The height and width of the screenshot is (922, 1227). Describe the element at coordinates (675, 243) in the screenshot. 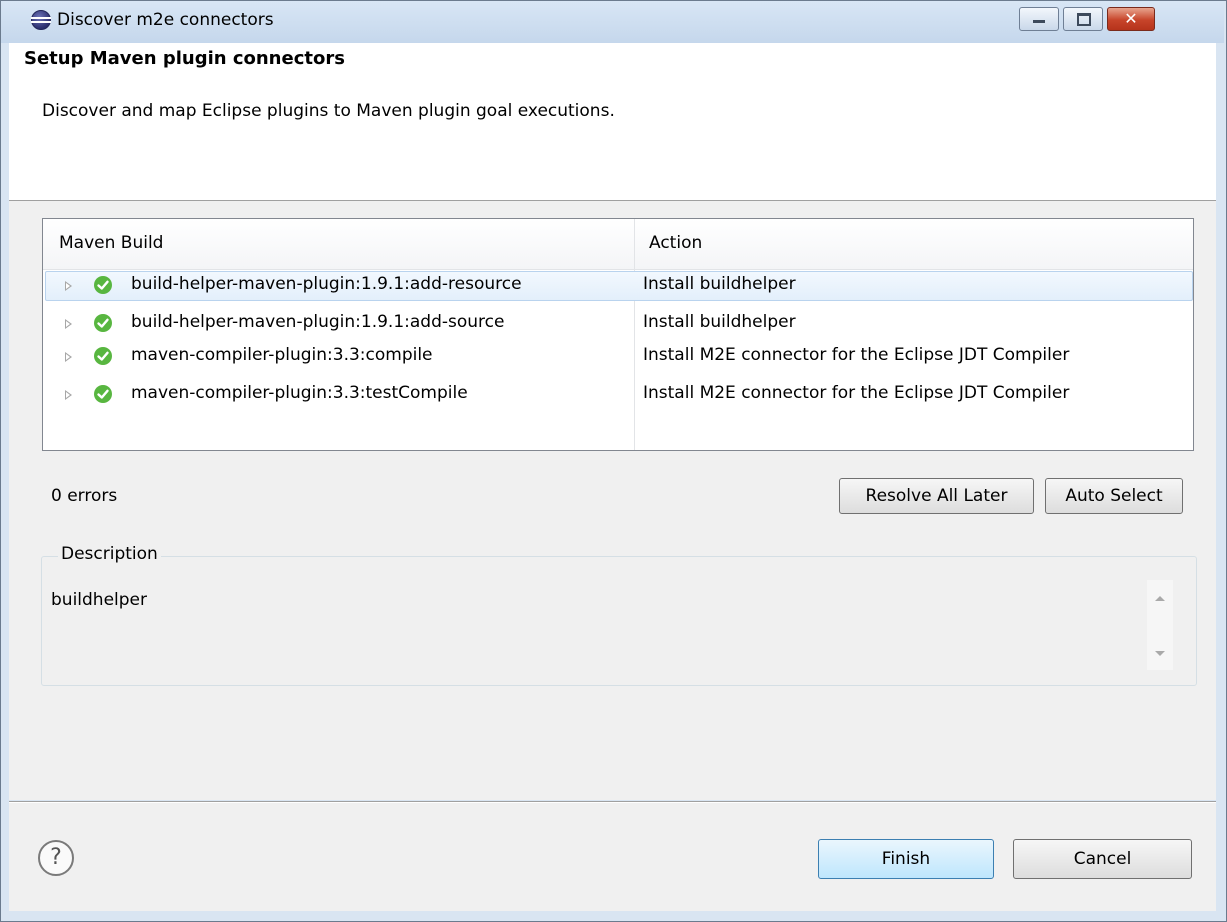

I see `column-header-action: Action` at that location.